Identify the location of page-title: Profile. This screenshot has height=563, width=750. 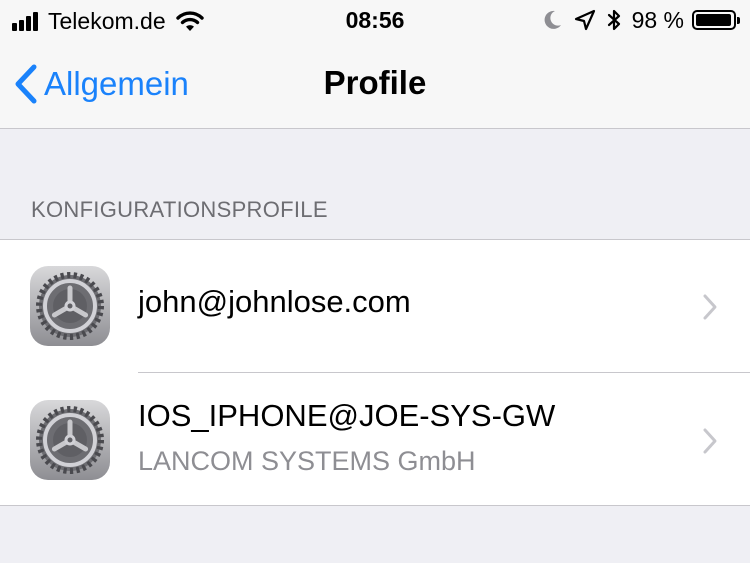
(375, 82).